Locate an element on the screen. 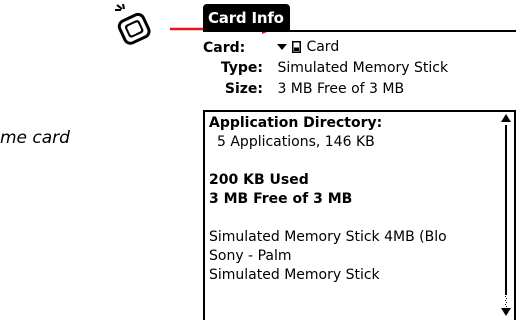 The image size is (522, 320). card-selector-value: Card is located at coordinates (323, 47).